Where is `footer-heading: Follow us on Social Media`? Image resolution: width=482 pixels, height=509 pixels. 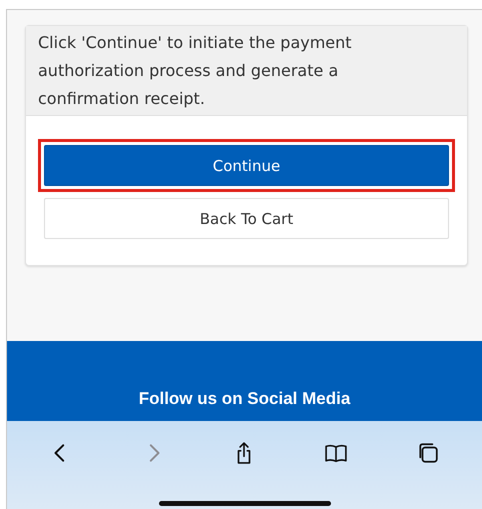 footer-heading: Follow us on Social Media is located at coordinates (244, 399).